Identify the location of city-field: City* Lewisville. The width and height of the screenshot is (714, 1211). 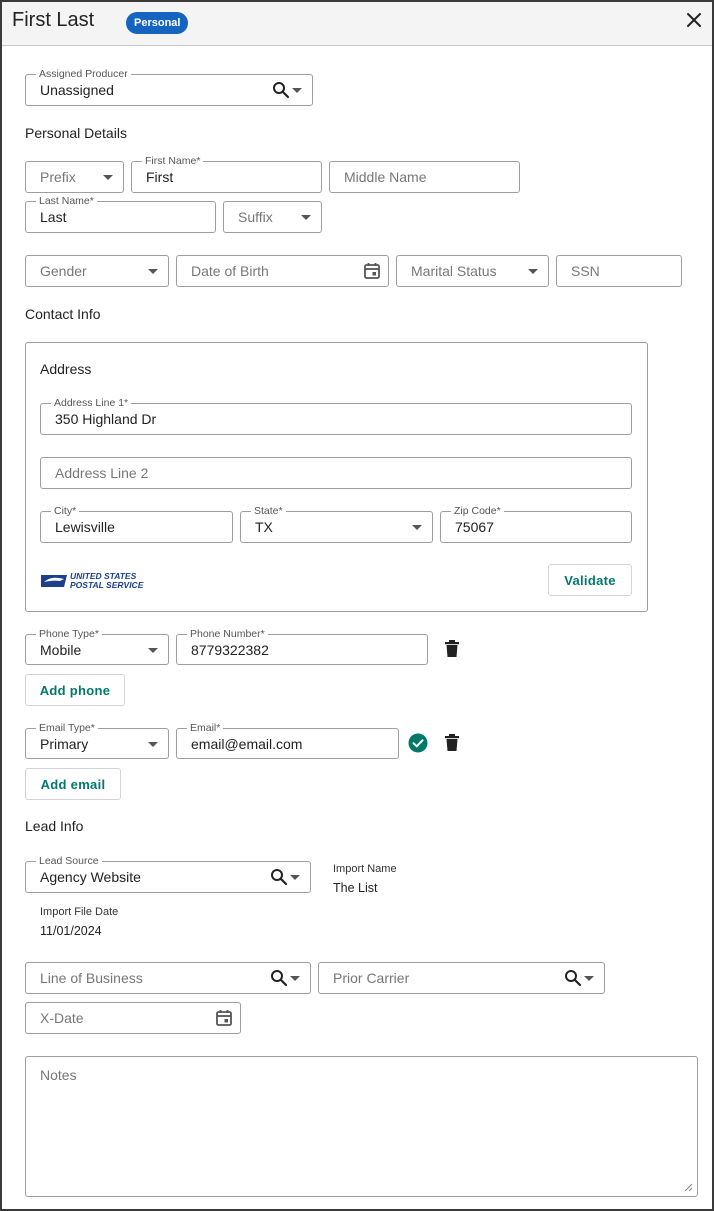
(136, 524).